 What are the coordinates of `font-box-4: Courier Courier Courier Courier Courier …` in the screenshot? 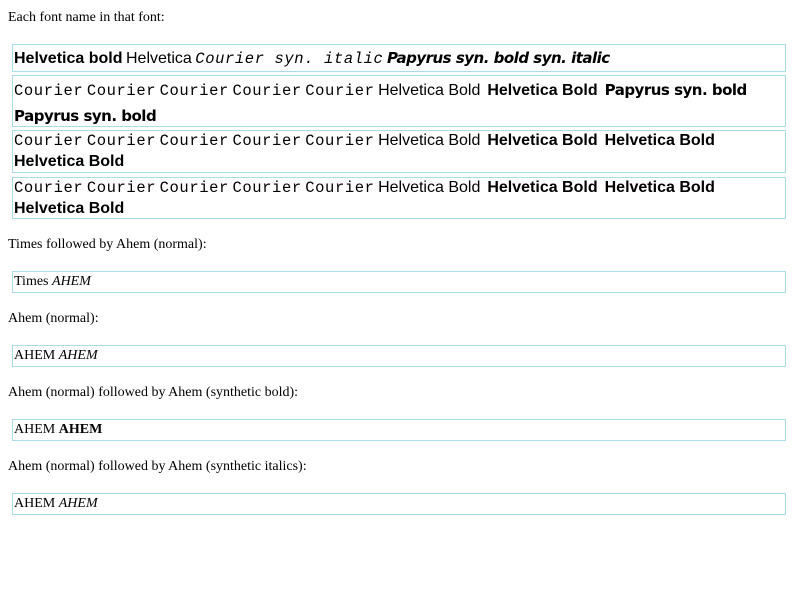 It's located at (399, 198).